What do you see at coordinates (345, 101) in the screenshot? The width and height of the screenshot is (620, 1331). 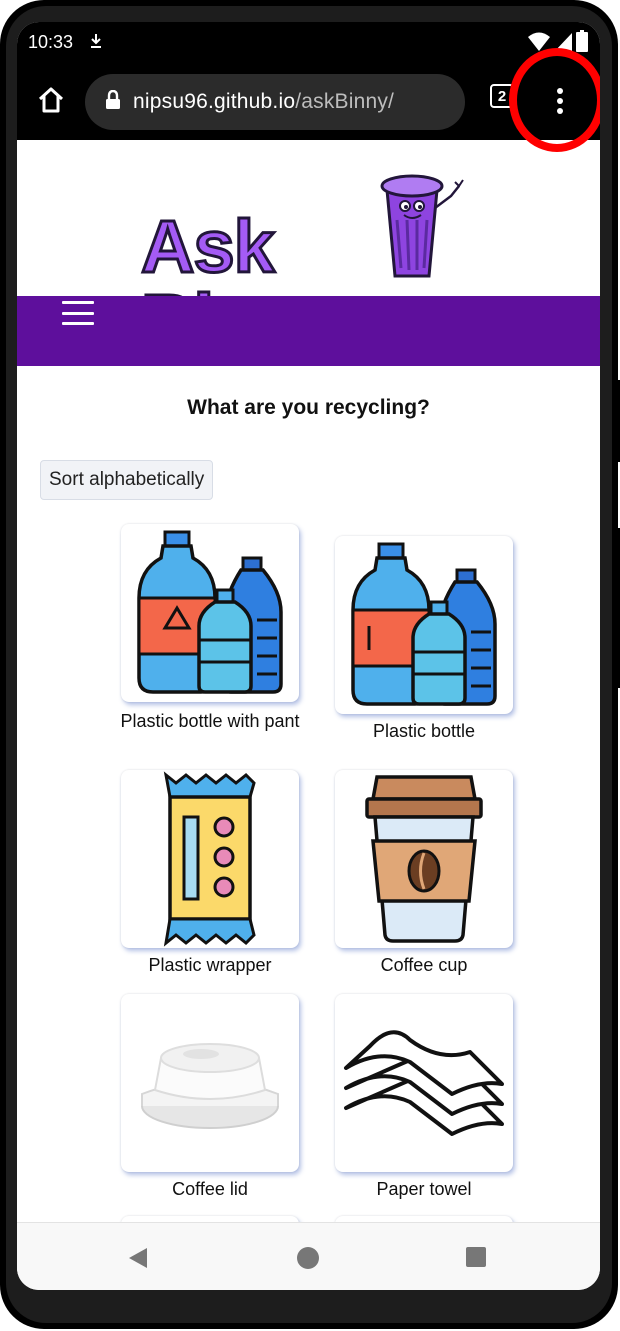 I see `url-path: /askBinny/` at bounding box center [345, 101].